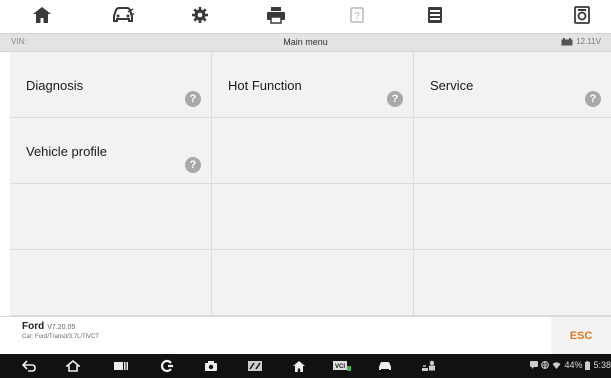 Image resolution: width=611 pixels, height=378 pixels. I want to click on vci-status-icon: VCI, so click(342, 366).